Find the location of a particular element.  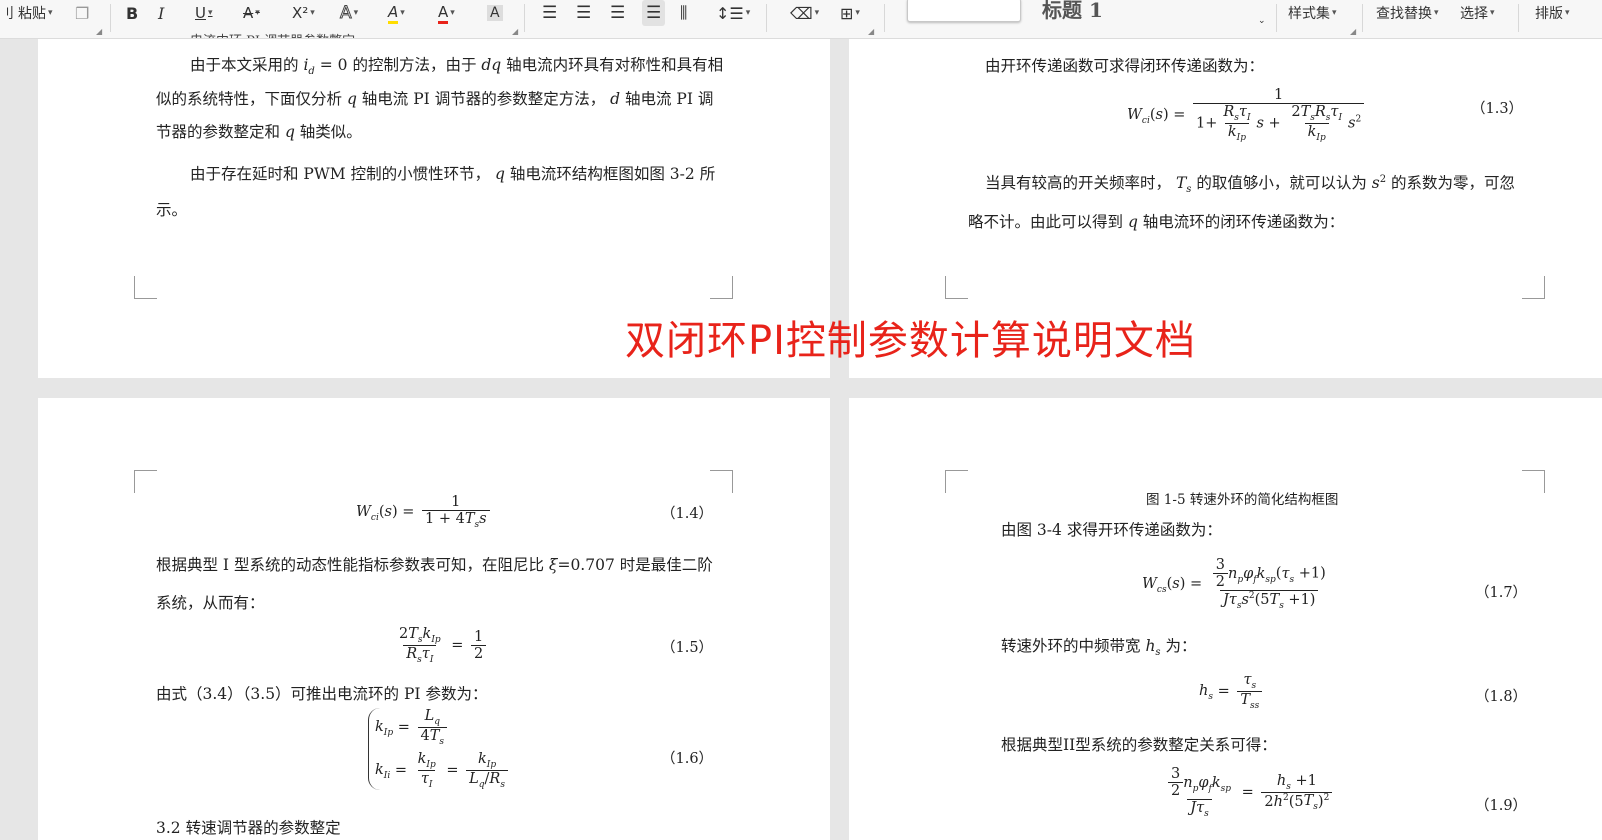

font-color-icon: A is located at coordinates (443, 13).